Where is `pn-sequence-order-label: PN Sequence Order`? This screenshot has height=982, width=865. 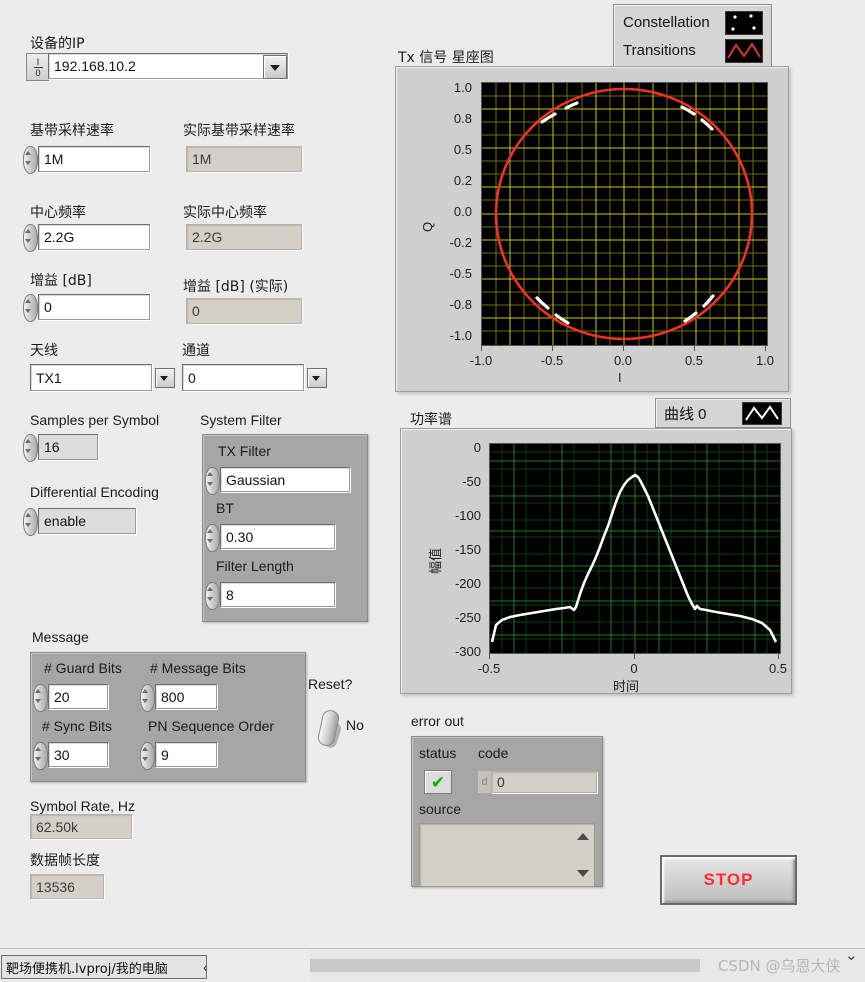 pn-sequence-order-label: PN Sequence Order is located at coordinates (211, 726).